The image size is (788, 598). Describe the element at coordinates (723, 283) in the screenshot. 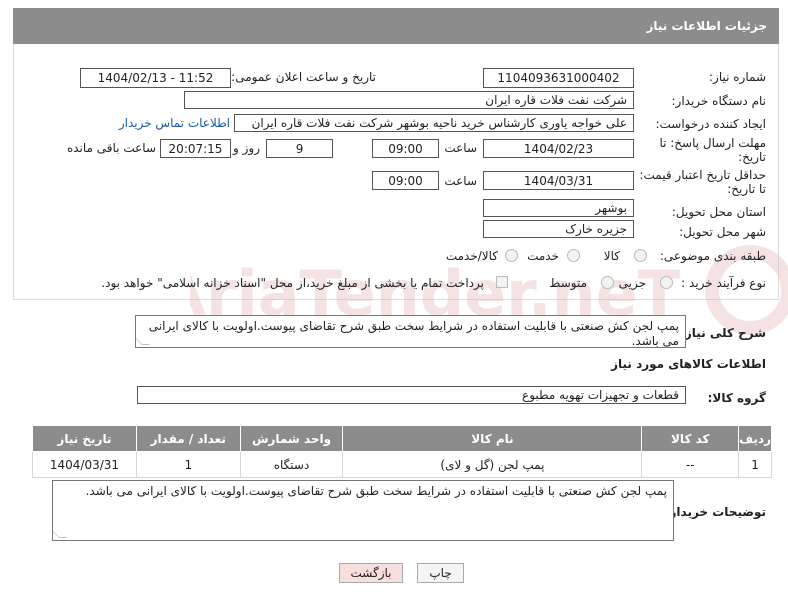

I see `process-label: نوع فرآیند خرید :` at that location.